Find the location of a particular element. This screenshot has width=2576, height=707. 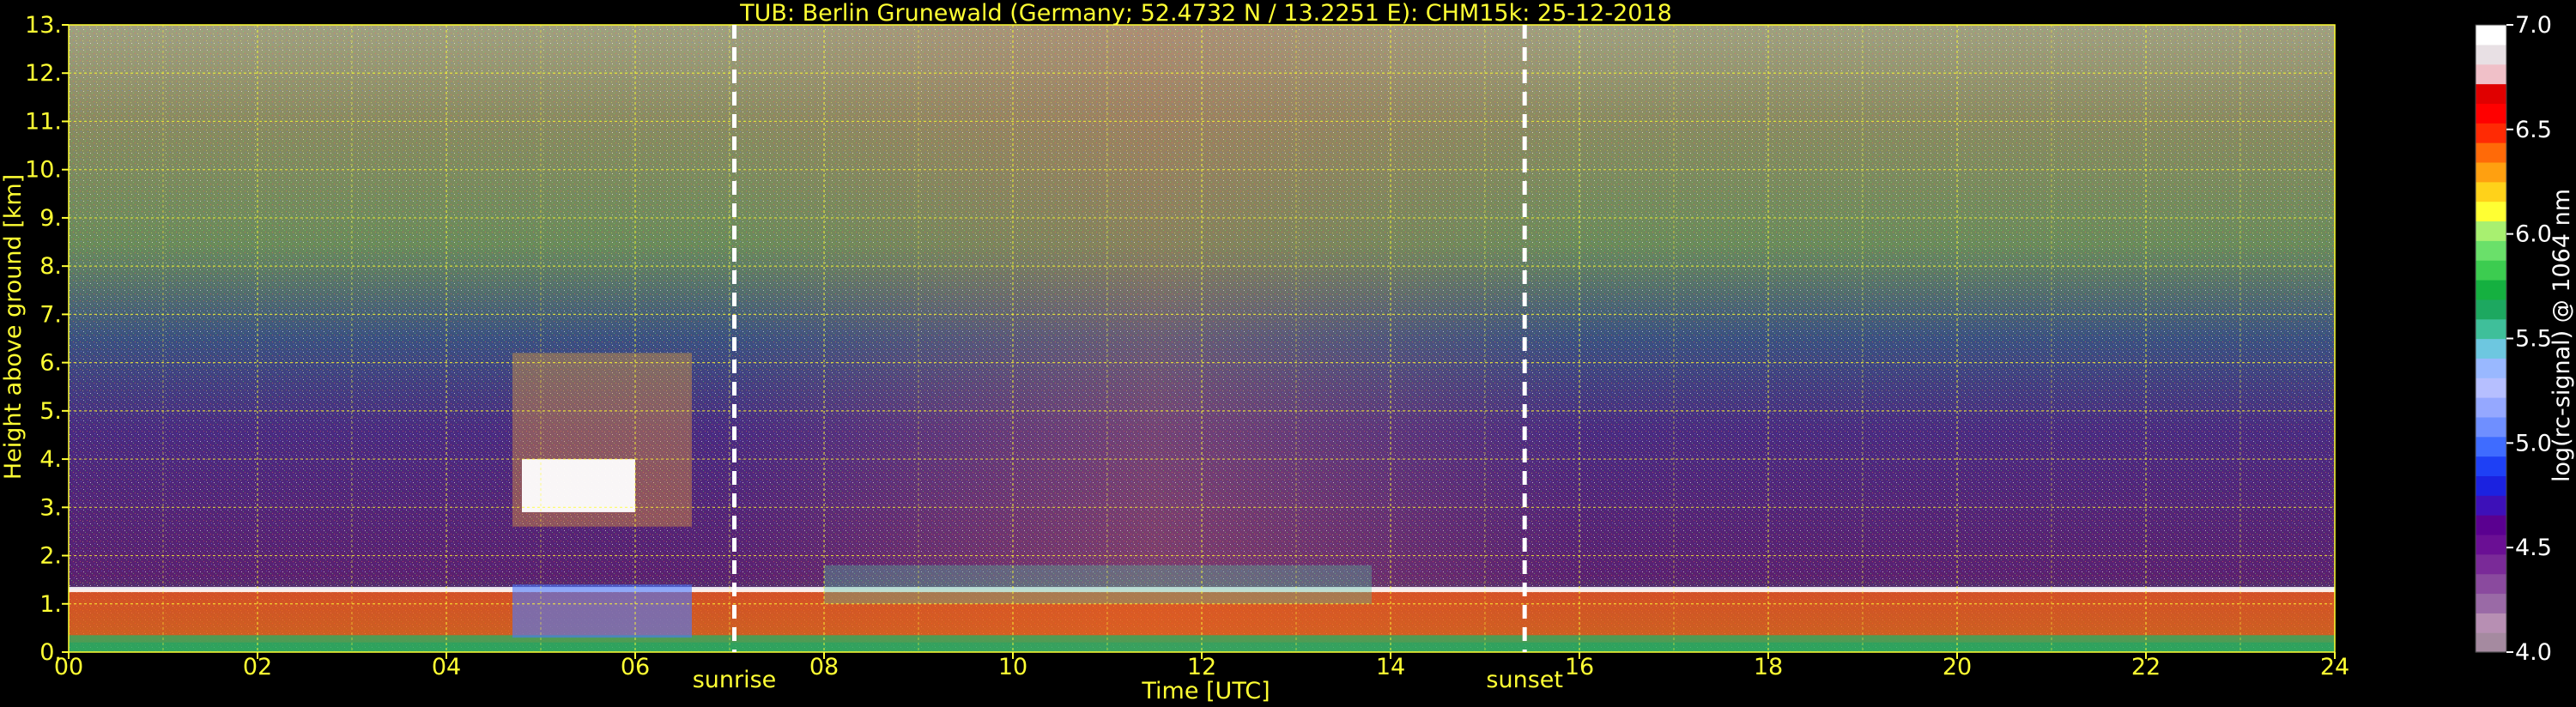

y-tick-label: 8. is located at coordinates (50, 266).